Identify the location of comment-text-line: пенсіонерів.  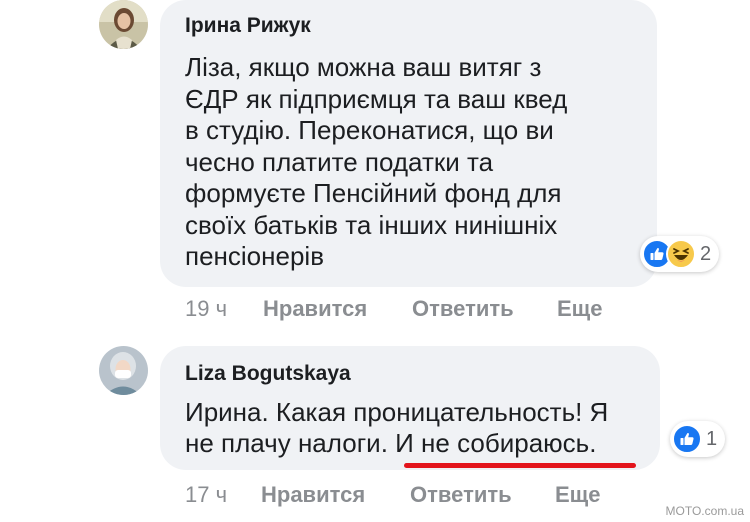
(255, 256).